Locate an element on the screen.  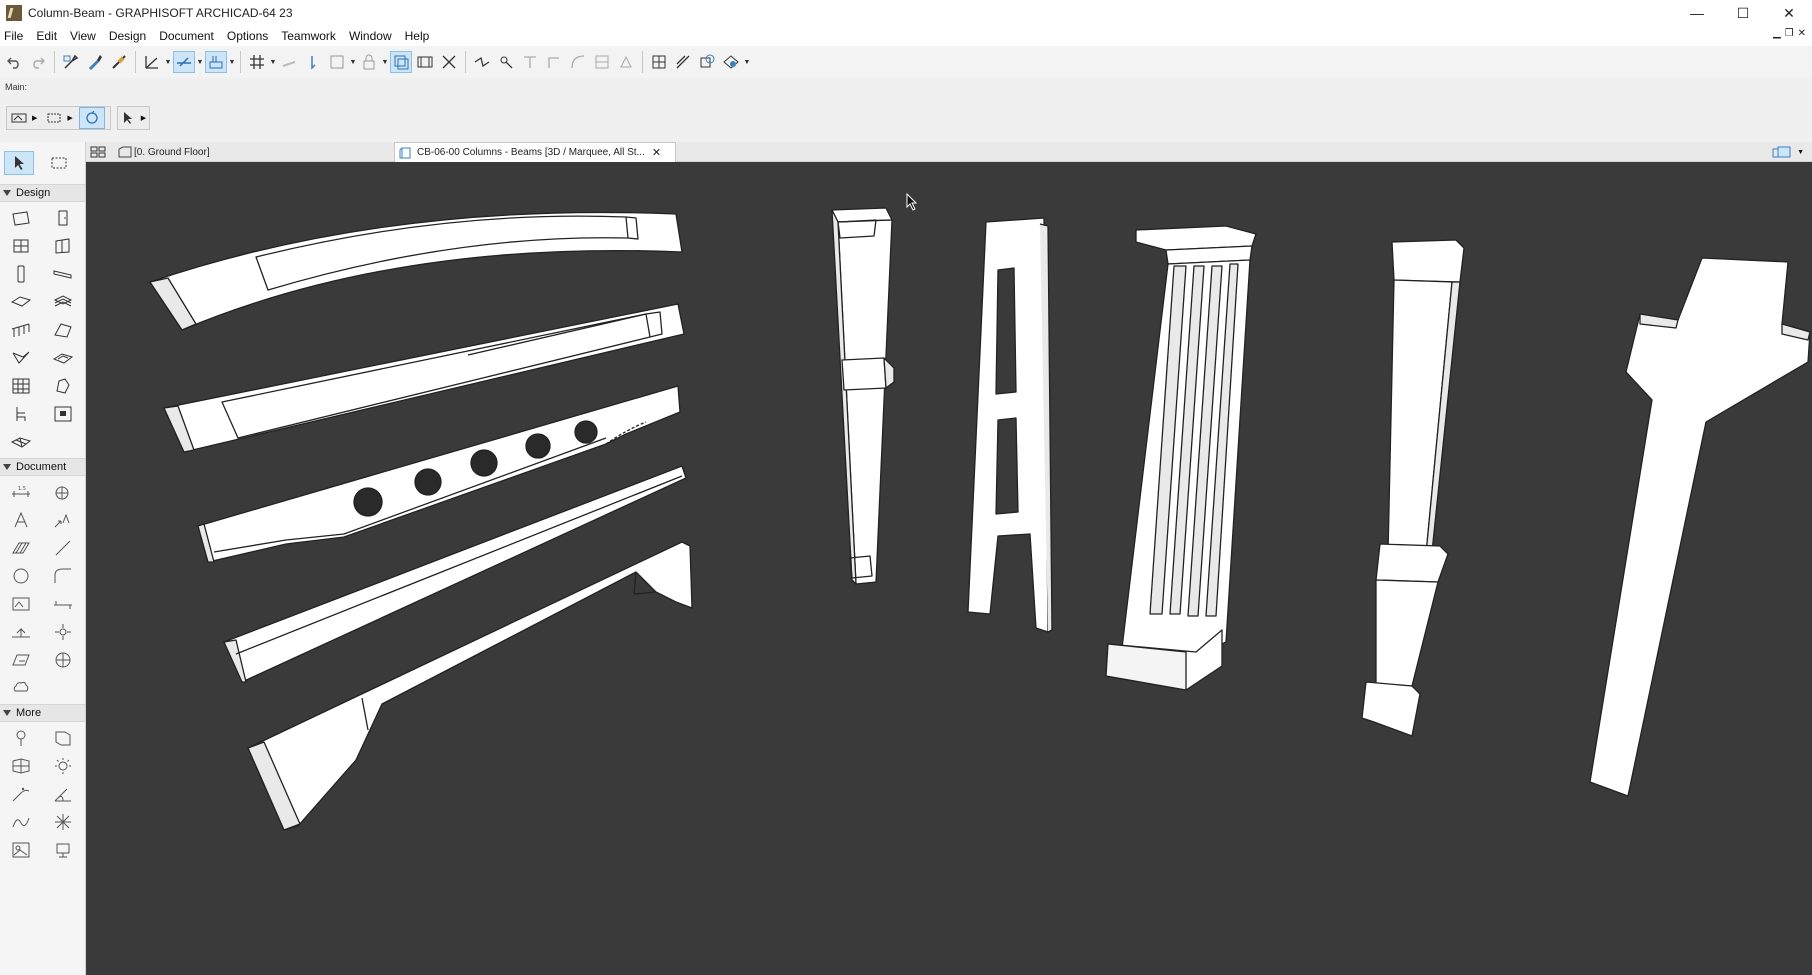
bracket-column is located at coordinates (863, 396).